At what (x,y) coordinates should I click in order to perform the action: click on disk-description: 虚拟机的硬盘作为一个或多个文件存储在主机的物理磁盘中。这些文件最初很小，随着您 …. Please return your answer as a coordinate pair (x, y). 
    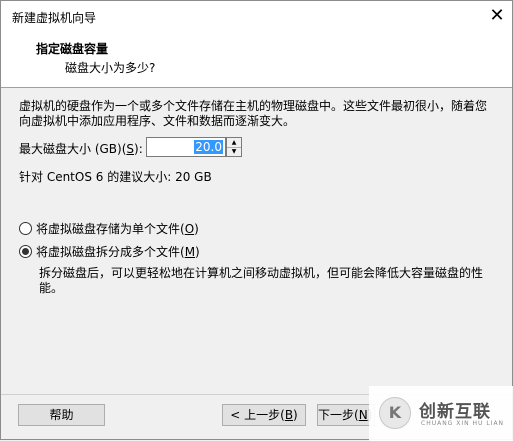
    Looking at the image, I should click on (259, 114).